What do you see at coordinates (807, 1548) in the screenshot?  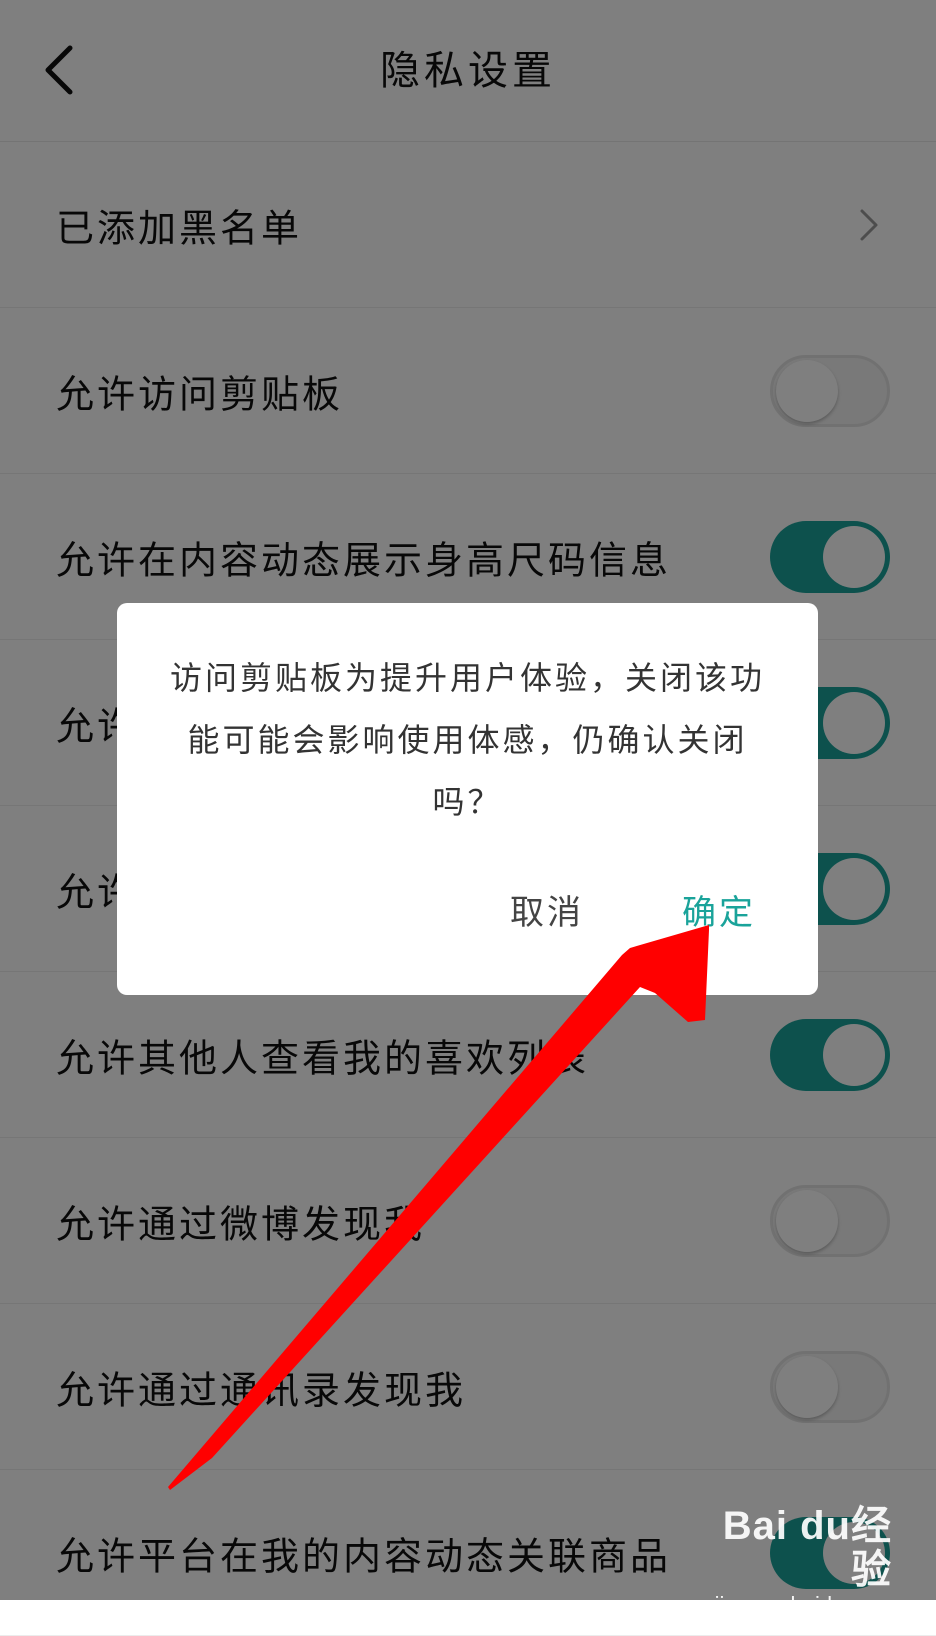 I see `watermark-logo: Bai du经验` at bounding box center [807, 1548].